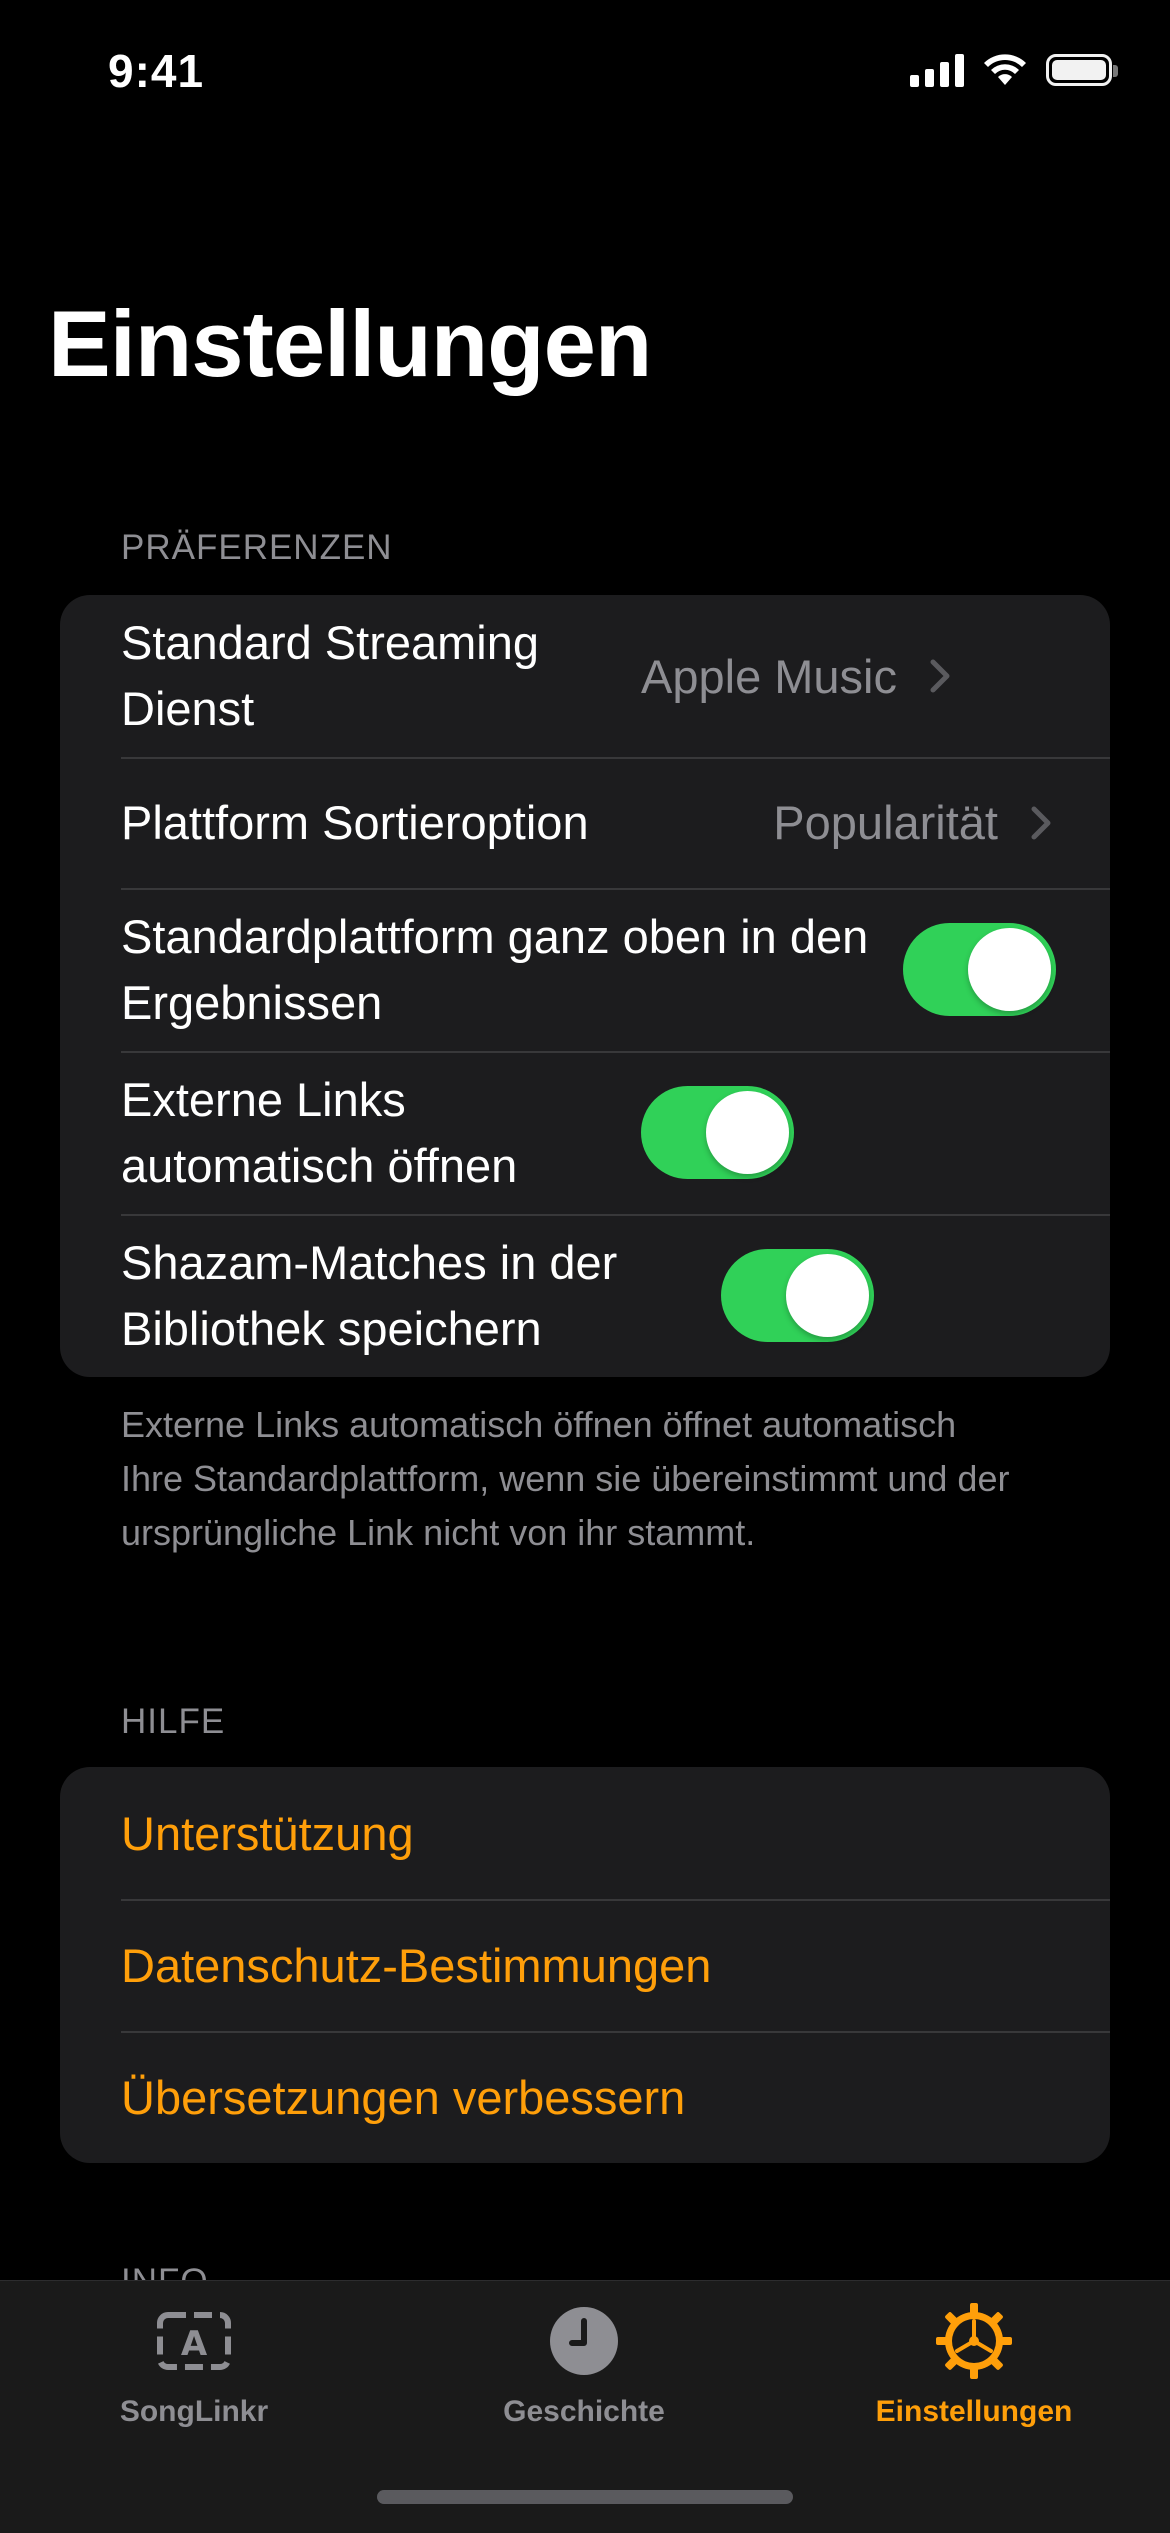 The height and width of the screenshot is (2533, 1170). What do you see at coordinates (769, 676) in the screenshot?
I see `row-value: Apple Music` at bounding box center [769, 676].